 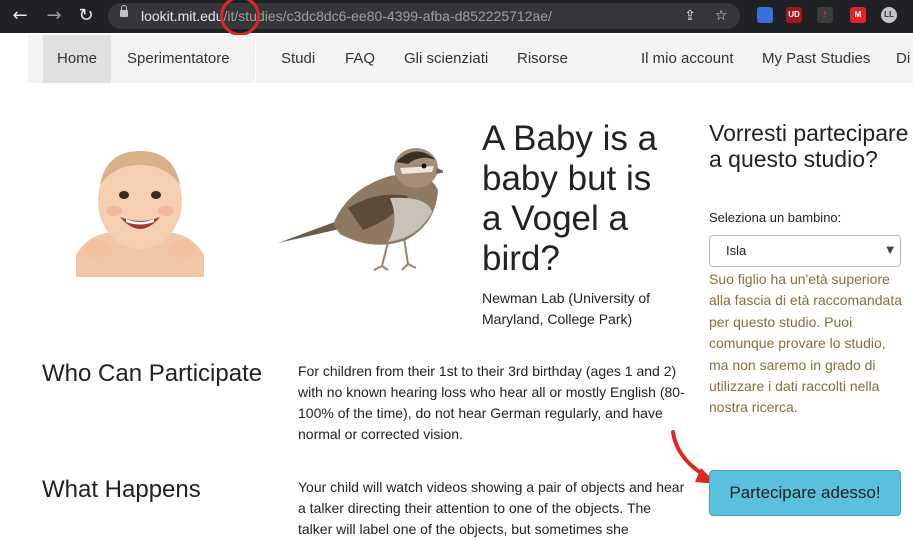 What do you see at coordinates (794, 15) in the screenshot?
I see `extension-ublock-icon: UD` at bounding box center [794, 15].